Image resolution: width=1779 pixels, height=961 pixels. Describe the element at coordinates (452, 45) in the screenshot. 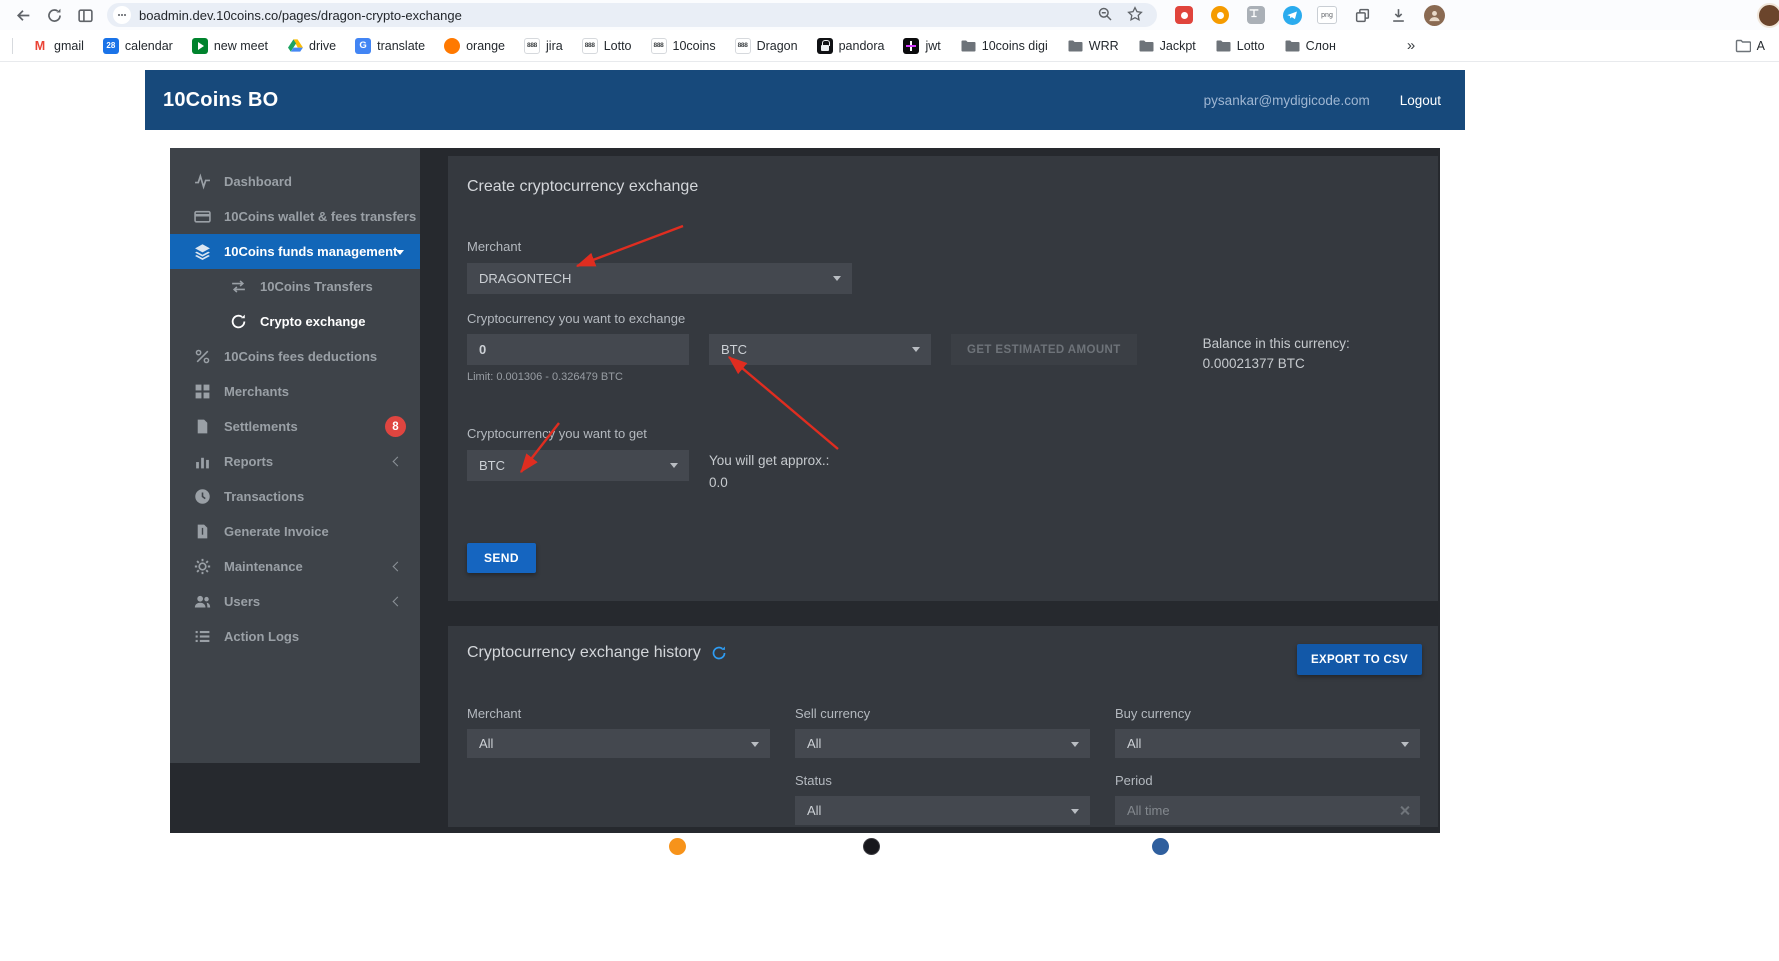

I see `orange-icon` at that location.